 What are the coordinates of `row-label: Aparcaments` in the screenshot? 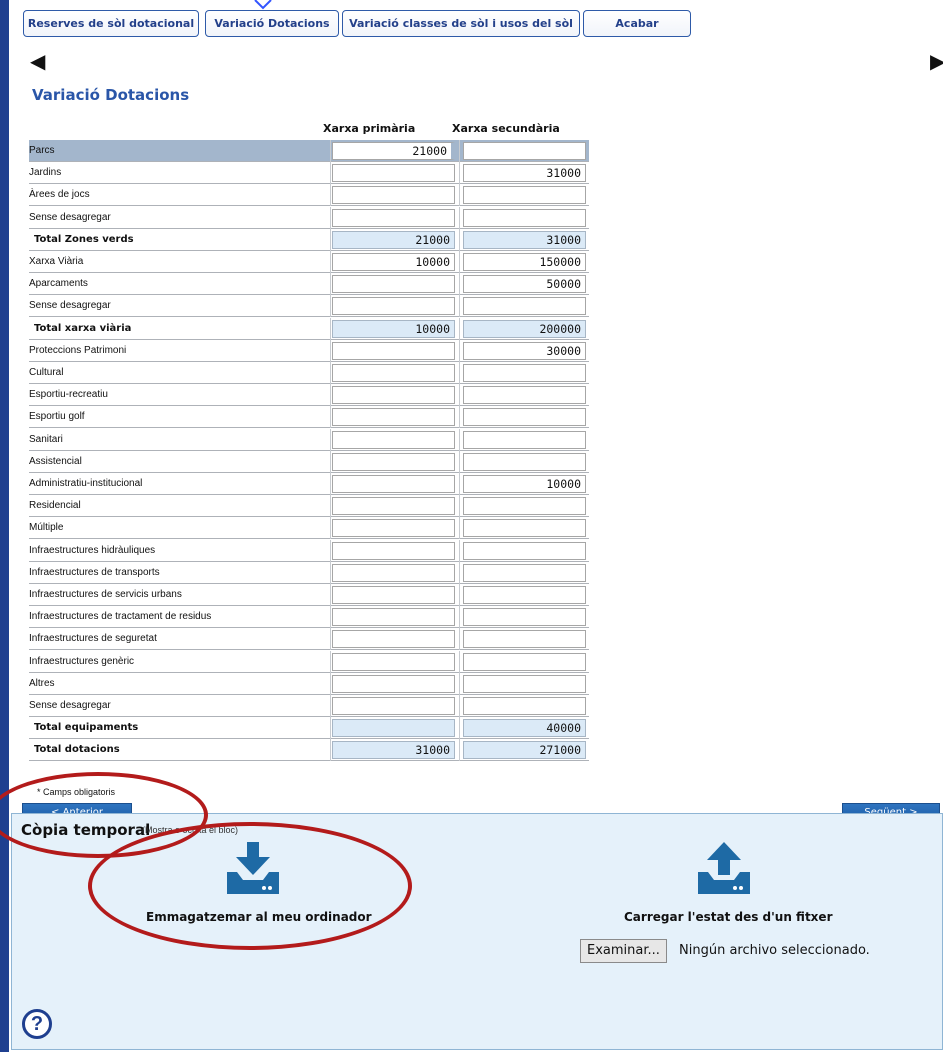 It's located at (58, 284).